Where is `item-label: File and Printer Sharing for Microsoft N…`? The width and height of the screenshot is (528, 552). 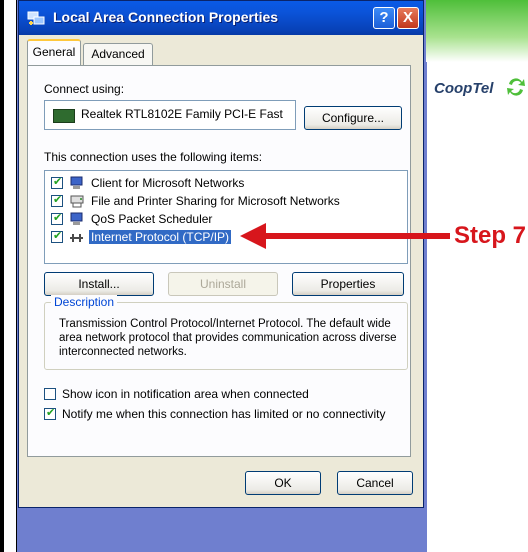 item-label: File and Printer Sharing for Microsoft N… is located at coordinates (215, 201).